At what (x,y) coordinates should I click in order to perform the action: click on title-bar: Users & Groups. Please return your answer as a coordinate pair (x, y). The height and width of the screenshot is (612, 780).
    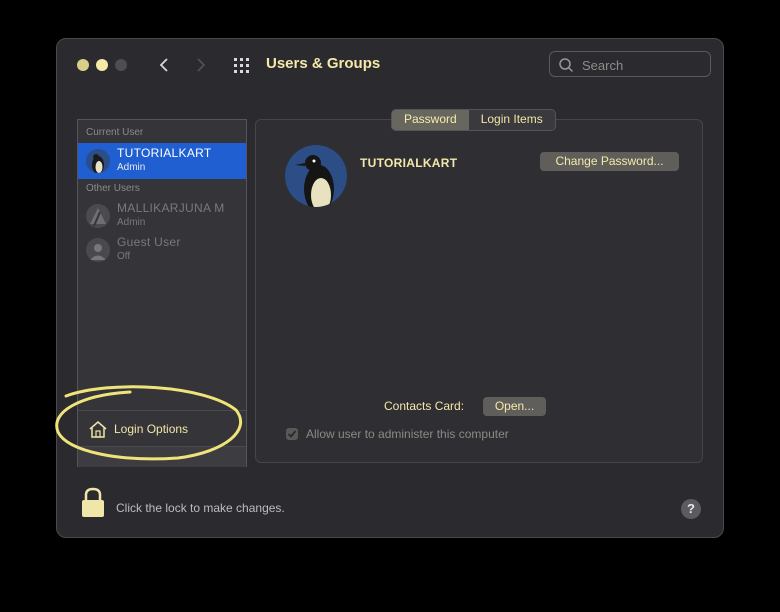
    Looking at the image, I should click on (390, 65).